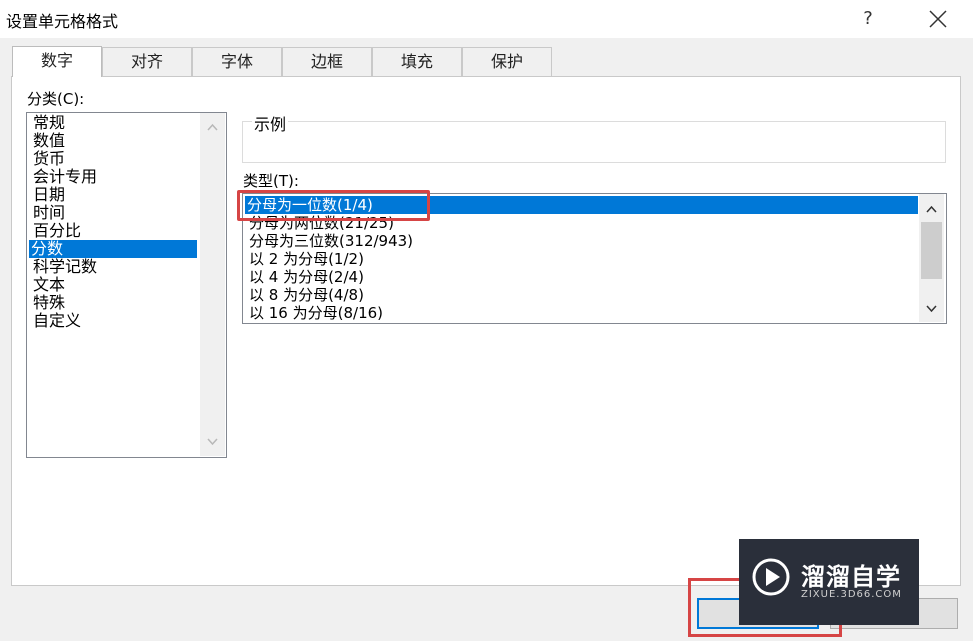 The height and width of the screenshot is (641, 973). I want to click on tab-font: 字体, so click(237, 61).